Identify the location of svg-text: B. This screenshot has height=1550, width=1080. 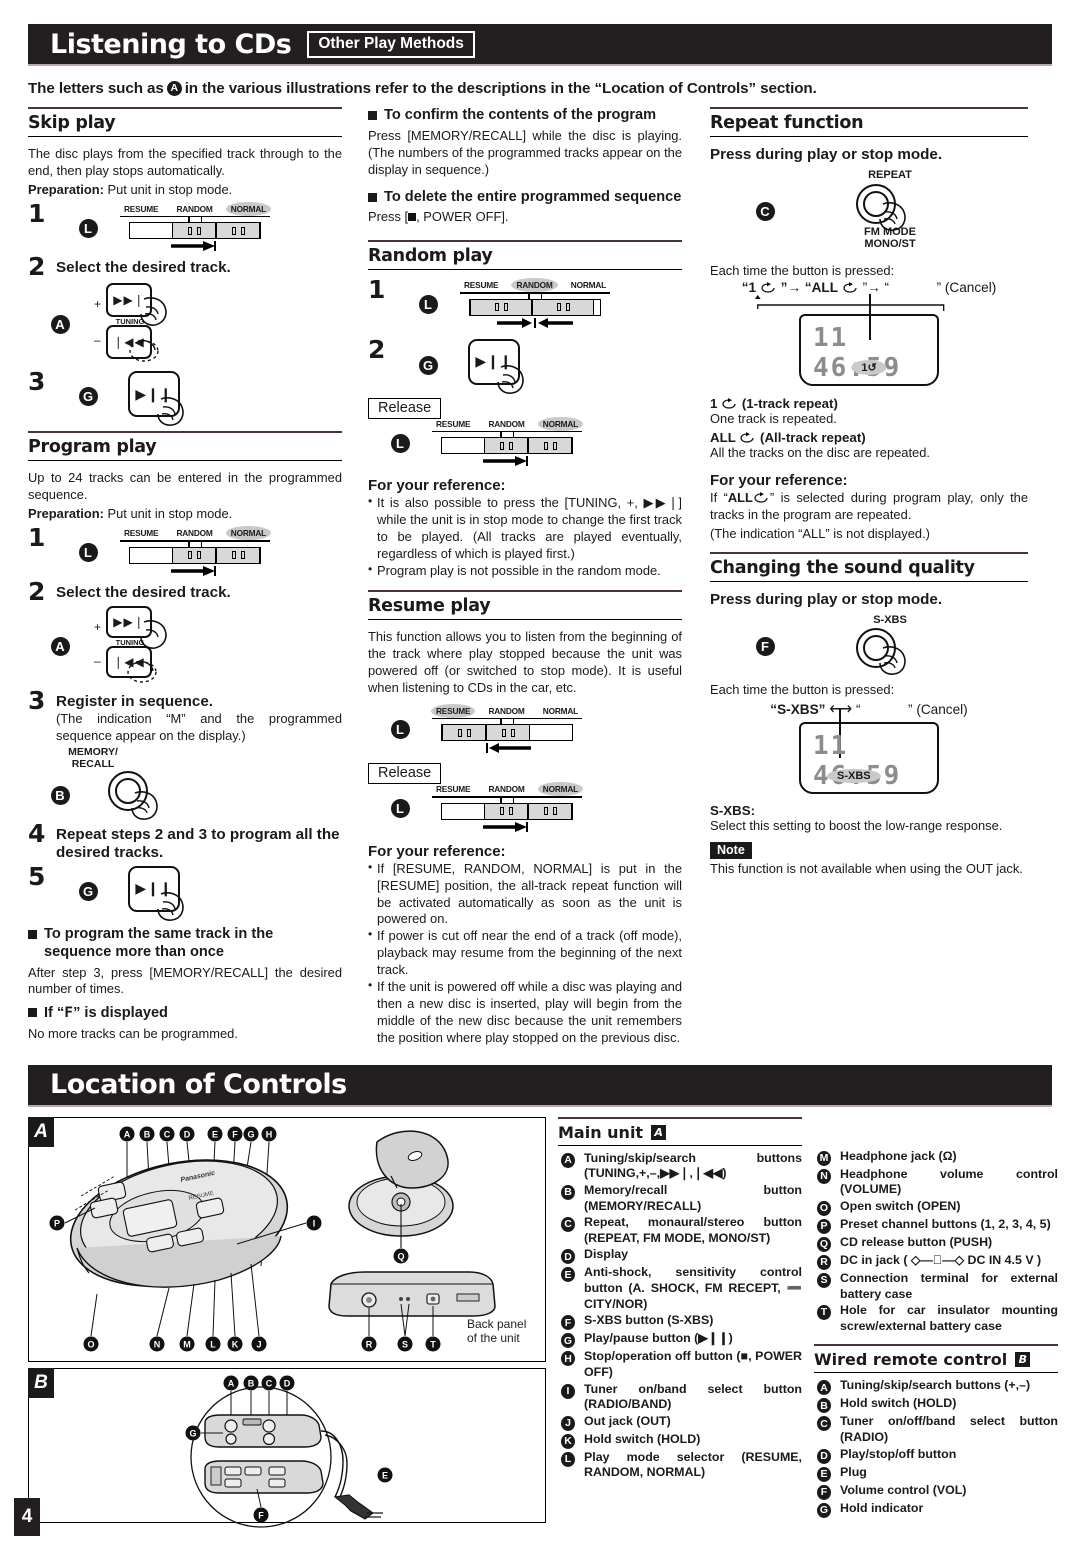
(251, 1383).